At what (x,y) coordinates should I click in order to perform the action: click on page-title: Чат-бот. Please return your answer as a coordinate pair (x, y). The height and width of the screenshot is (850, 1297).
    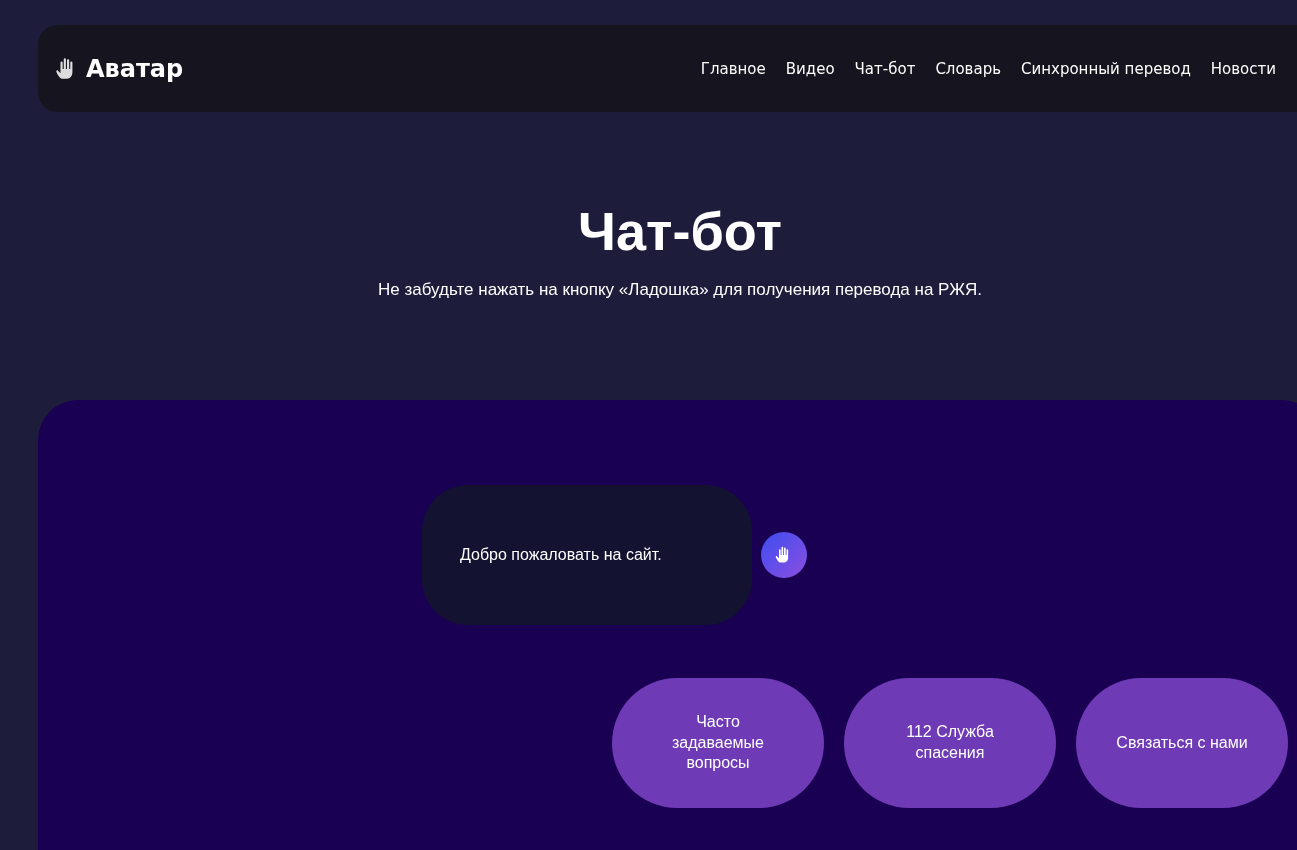
    Looking at the image, I should click on (680, 231).